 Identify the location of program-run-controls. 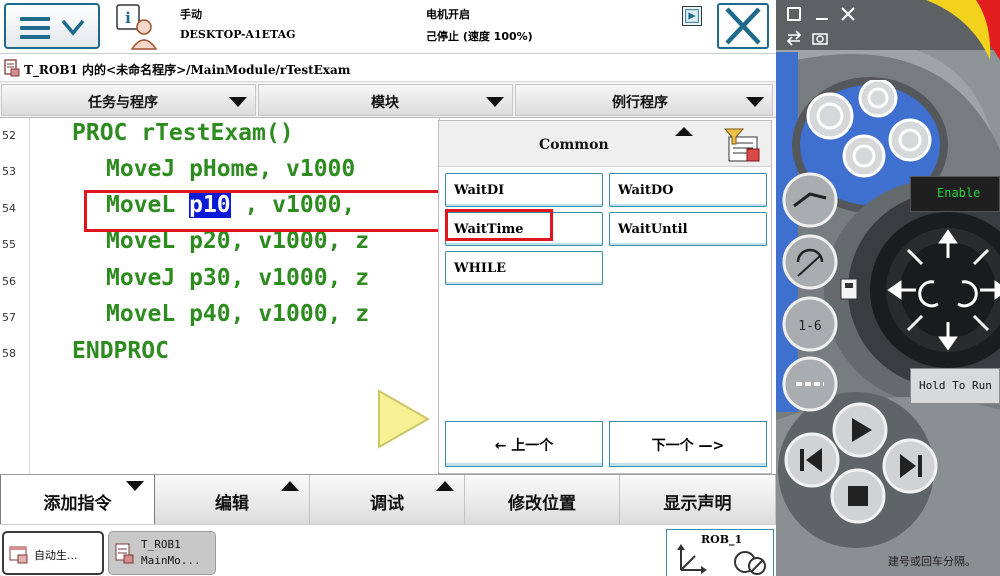
(861, 463).